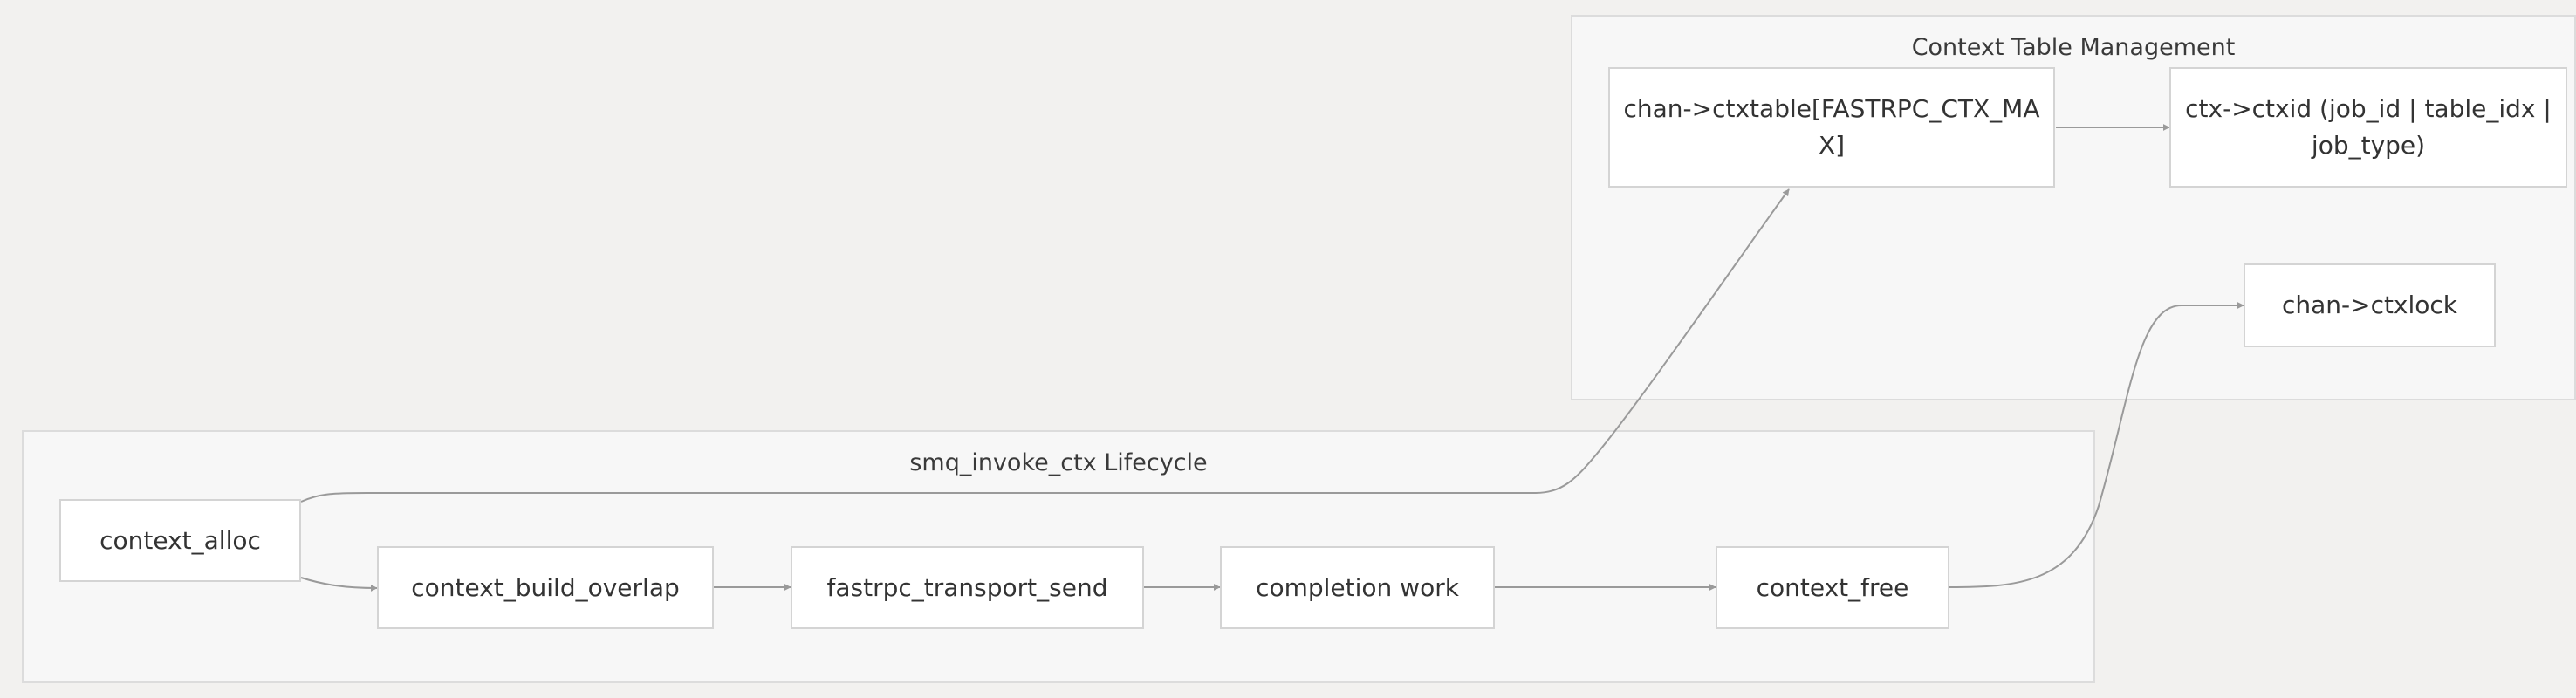 Image resolution: width=2576 pixels, height=698 pixels. What do you see at coordinates (2096, 445) in the screenshot?
I see `edge-context-free-to-ctxlock` at bounding box center [2096, 445].